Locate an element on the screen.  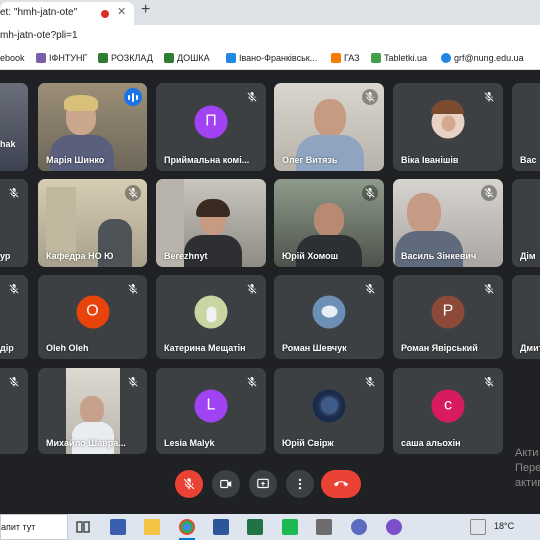
browser-tab-meet: et: "hmh-jatn-ote" ✕ is located at coordinates (67, 13).